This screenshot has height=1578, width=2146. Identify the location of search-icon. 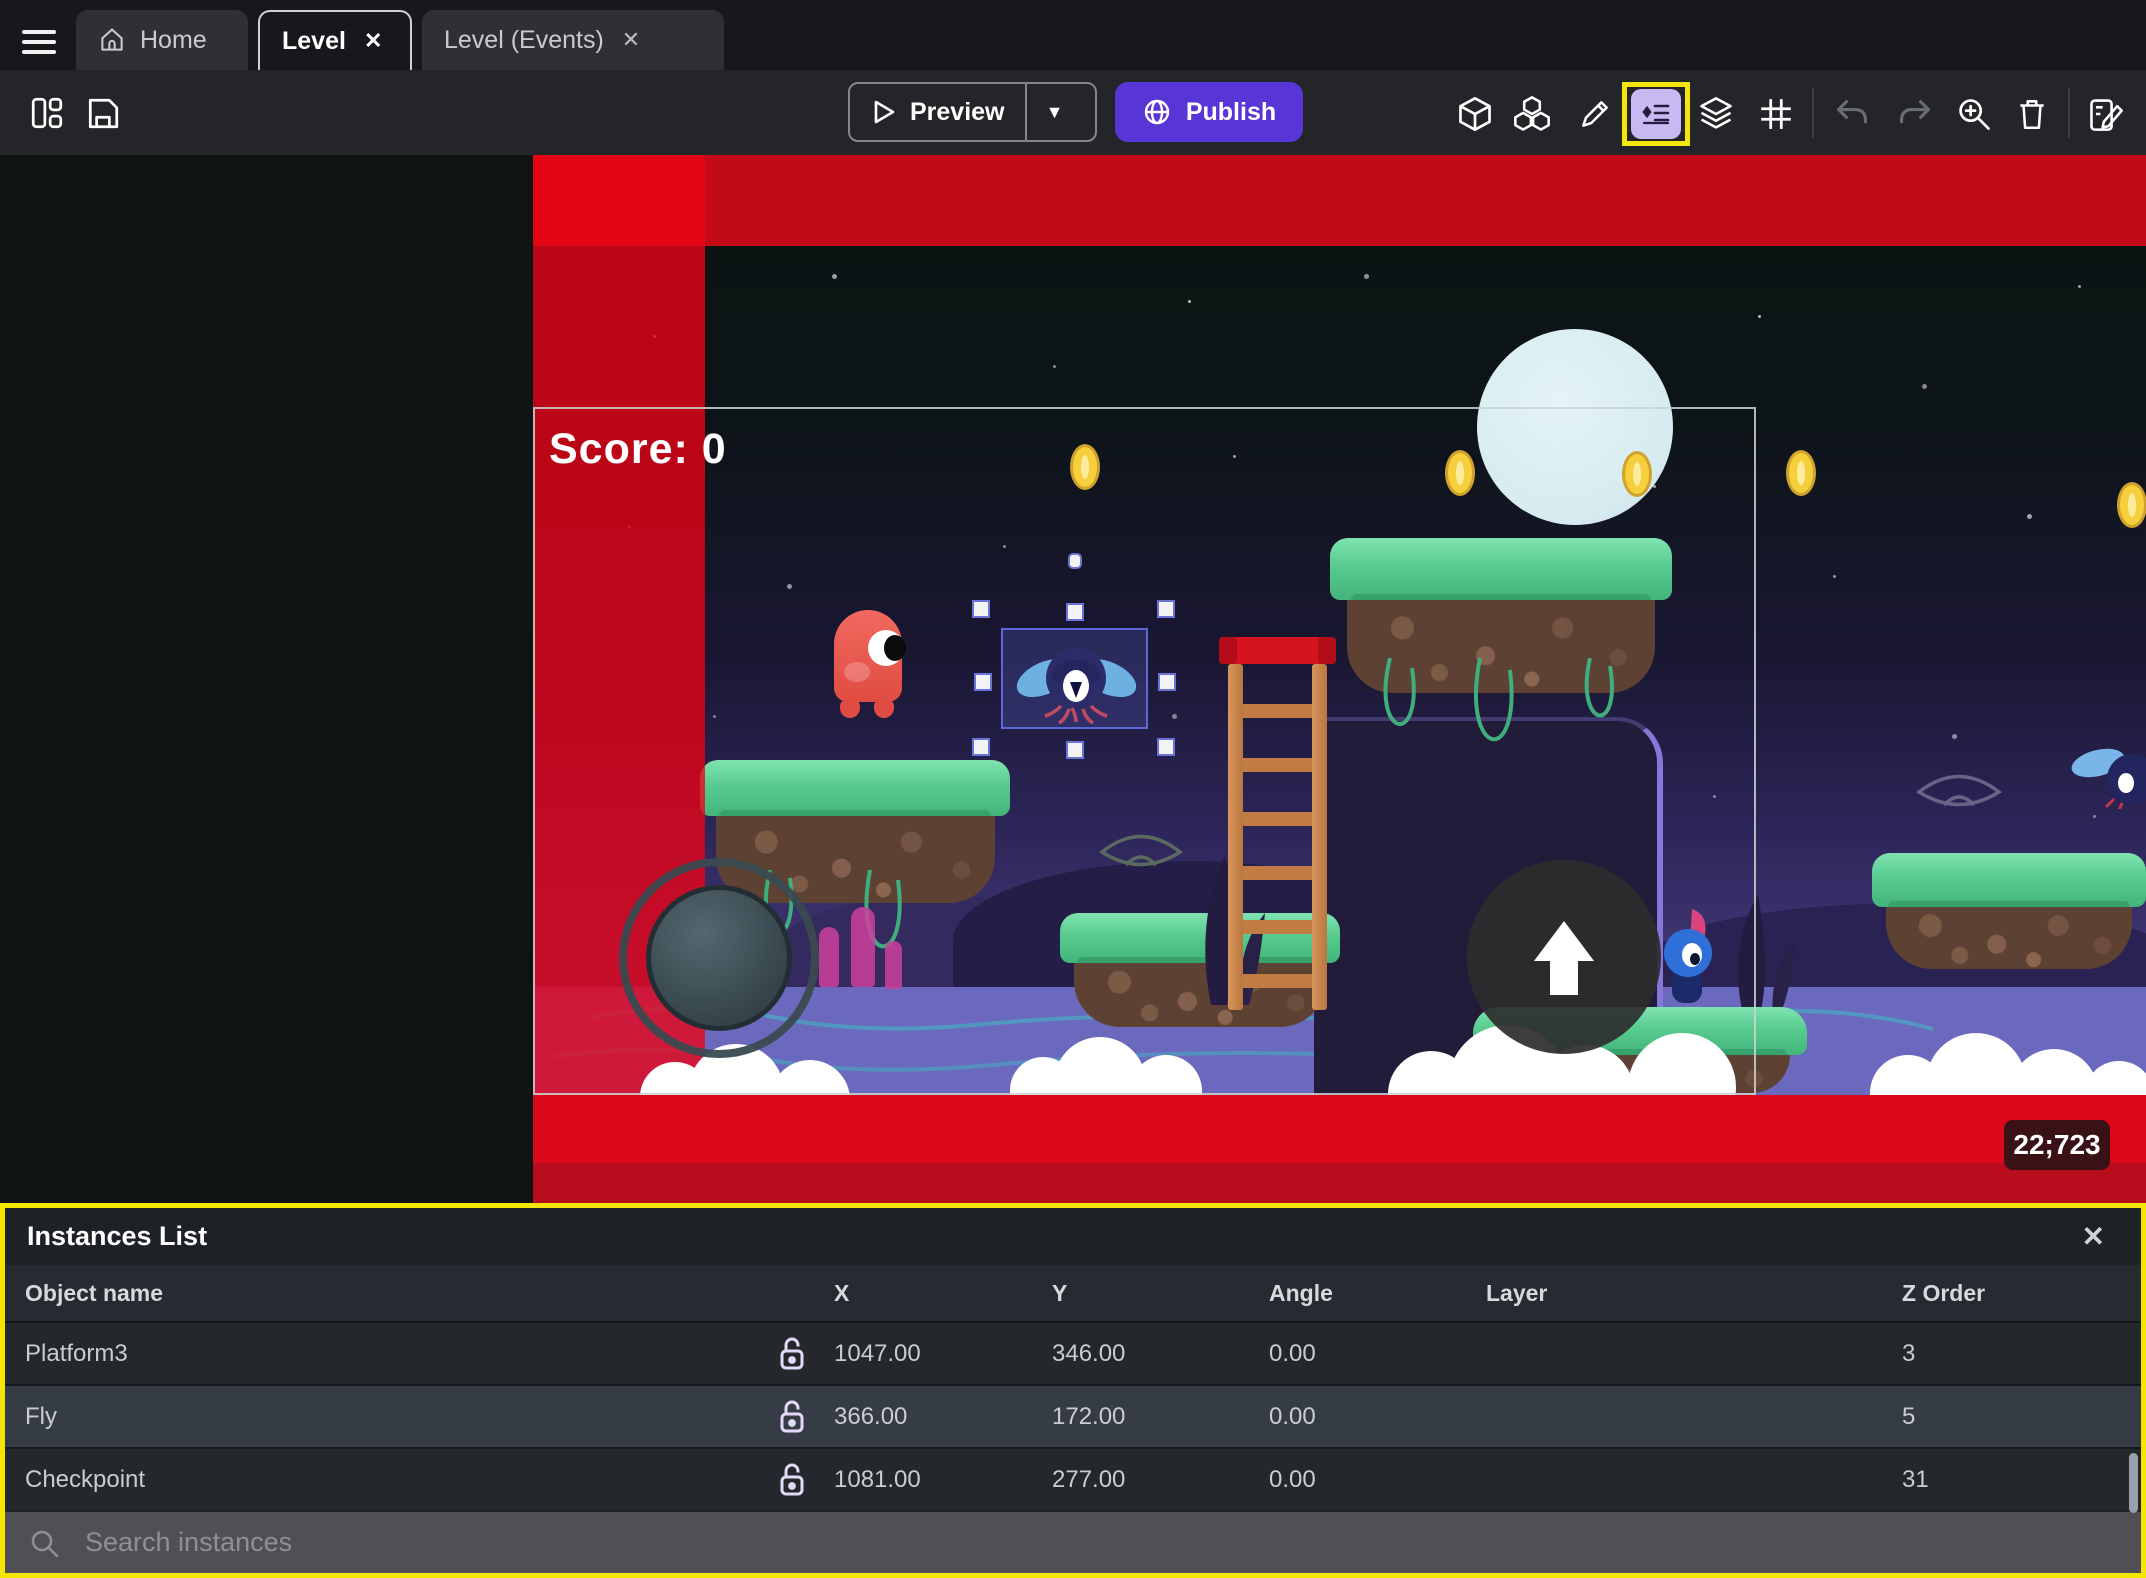
(45, 1543).